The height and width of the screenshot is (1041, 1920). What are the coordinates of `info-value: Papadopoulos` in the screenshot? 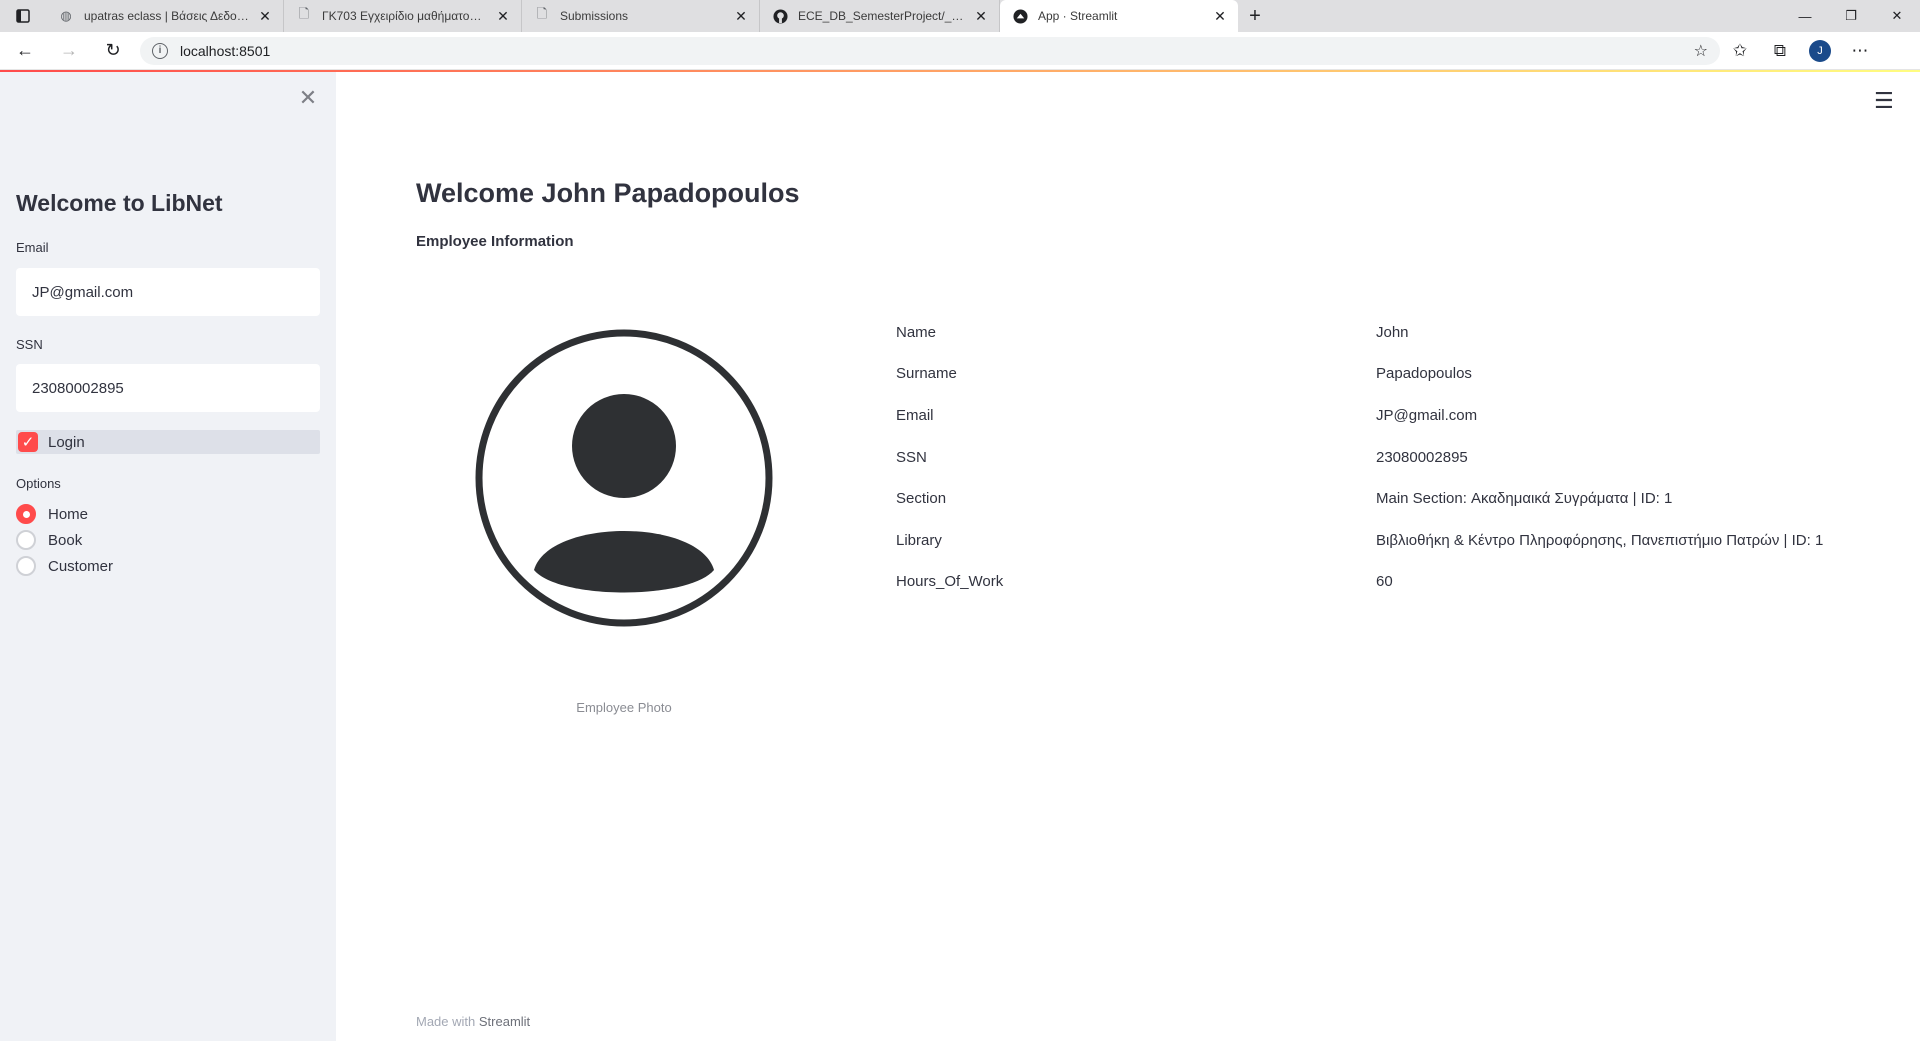 It's located at (1424, 373).